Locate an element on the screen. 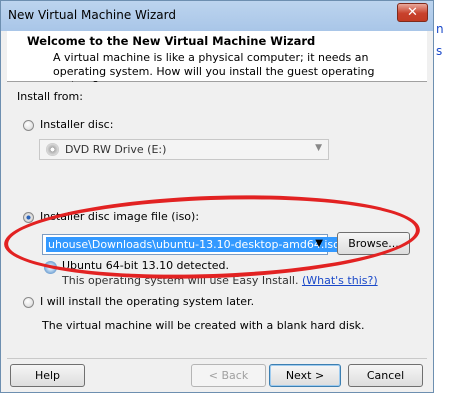 The width and height of the screenshot is (468, 395). title-bar: New Virtual Machine Wizard ✕ is located at coordinates (217, 16).